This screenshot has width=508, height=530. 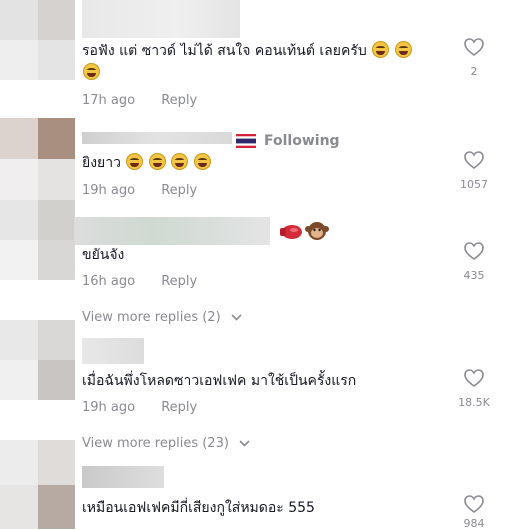 What do you see at coordinates (474, 262) in the screenshot?
I see `like-button: 435` at bounding box center [474, 262].